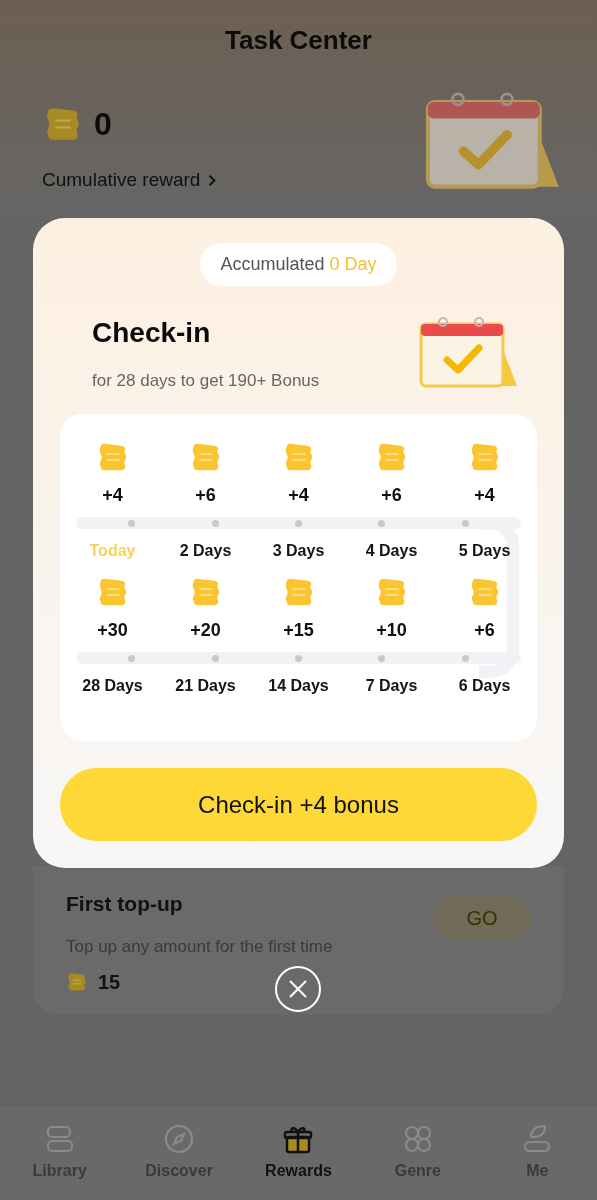  What do you see at coordinates (125, 904) in the screenshot?
I see `task-title: First top-up` at bounding box center [125, 904].